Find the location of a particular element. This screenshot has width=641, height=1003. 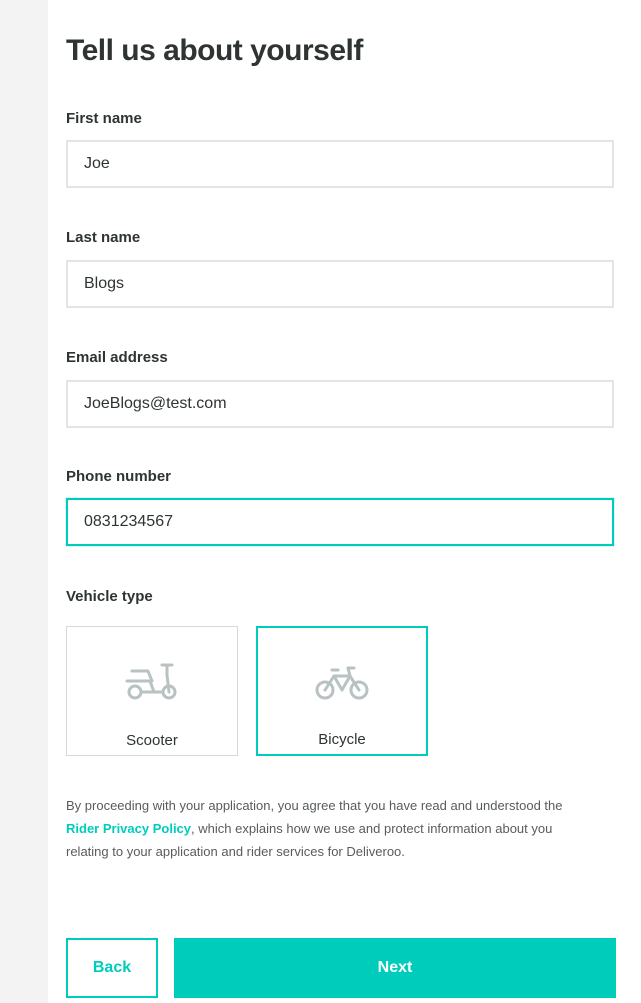

email-label: Email address is located at coordinates (117, 357).